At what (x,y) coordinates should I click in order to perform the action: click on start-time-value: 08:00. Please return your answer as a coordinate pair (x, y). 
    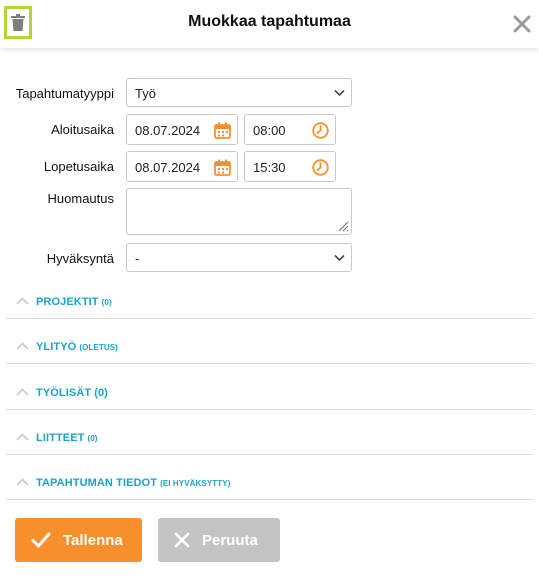
    Looking at the image, I should click on (269, 130).